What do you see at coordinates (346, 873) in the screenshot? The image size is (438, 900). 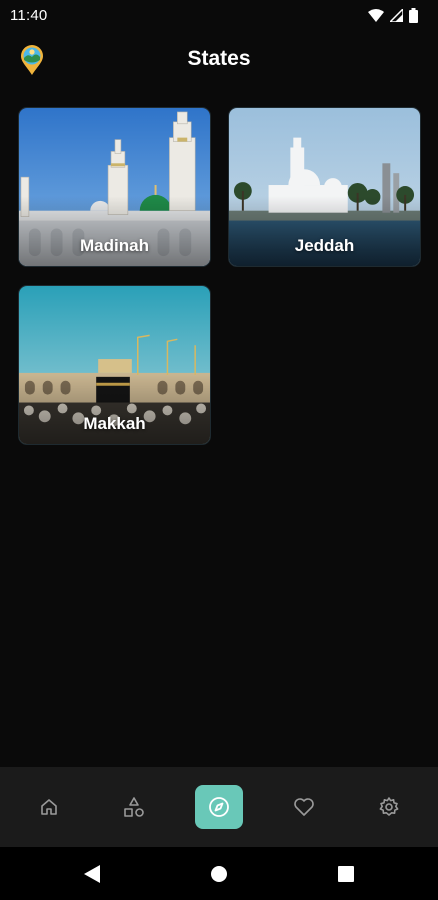 I see `recents-icon` at bounding box center [346, 873].